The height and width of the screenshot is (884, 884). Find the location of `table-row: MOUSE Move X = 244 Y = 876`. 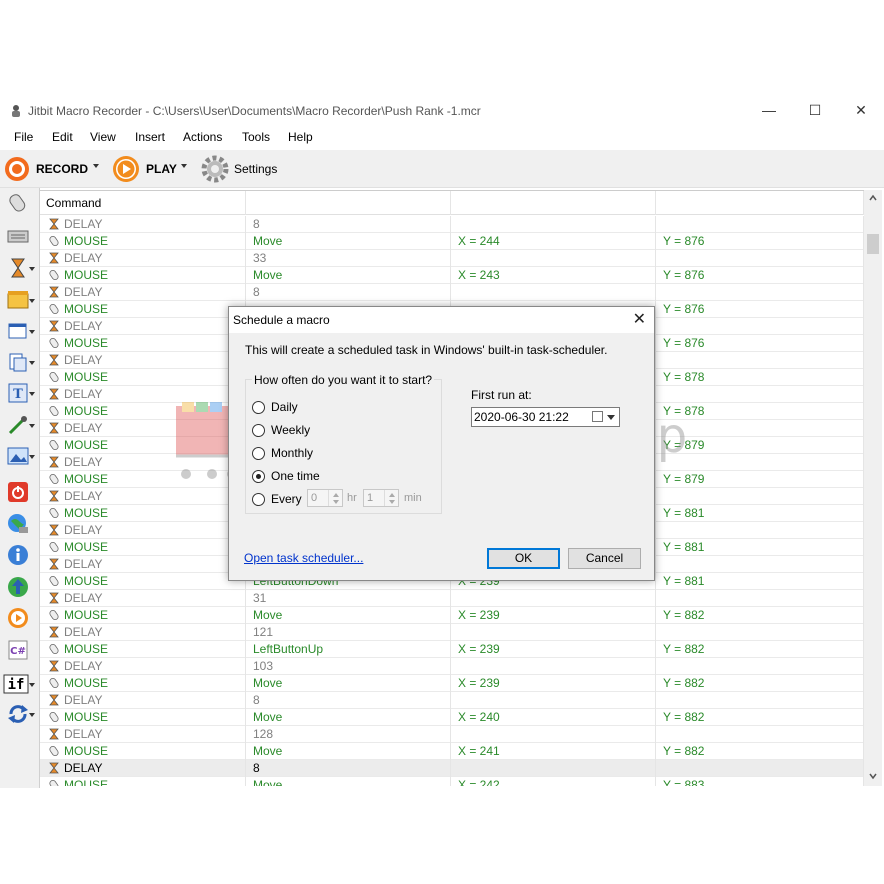

table-row: MOUSE Move X = 244 Y = 876 is located at coordinates (452, 241).